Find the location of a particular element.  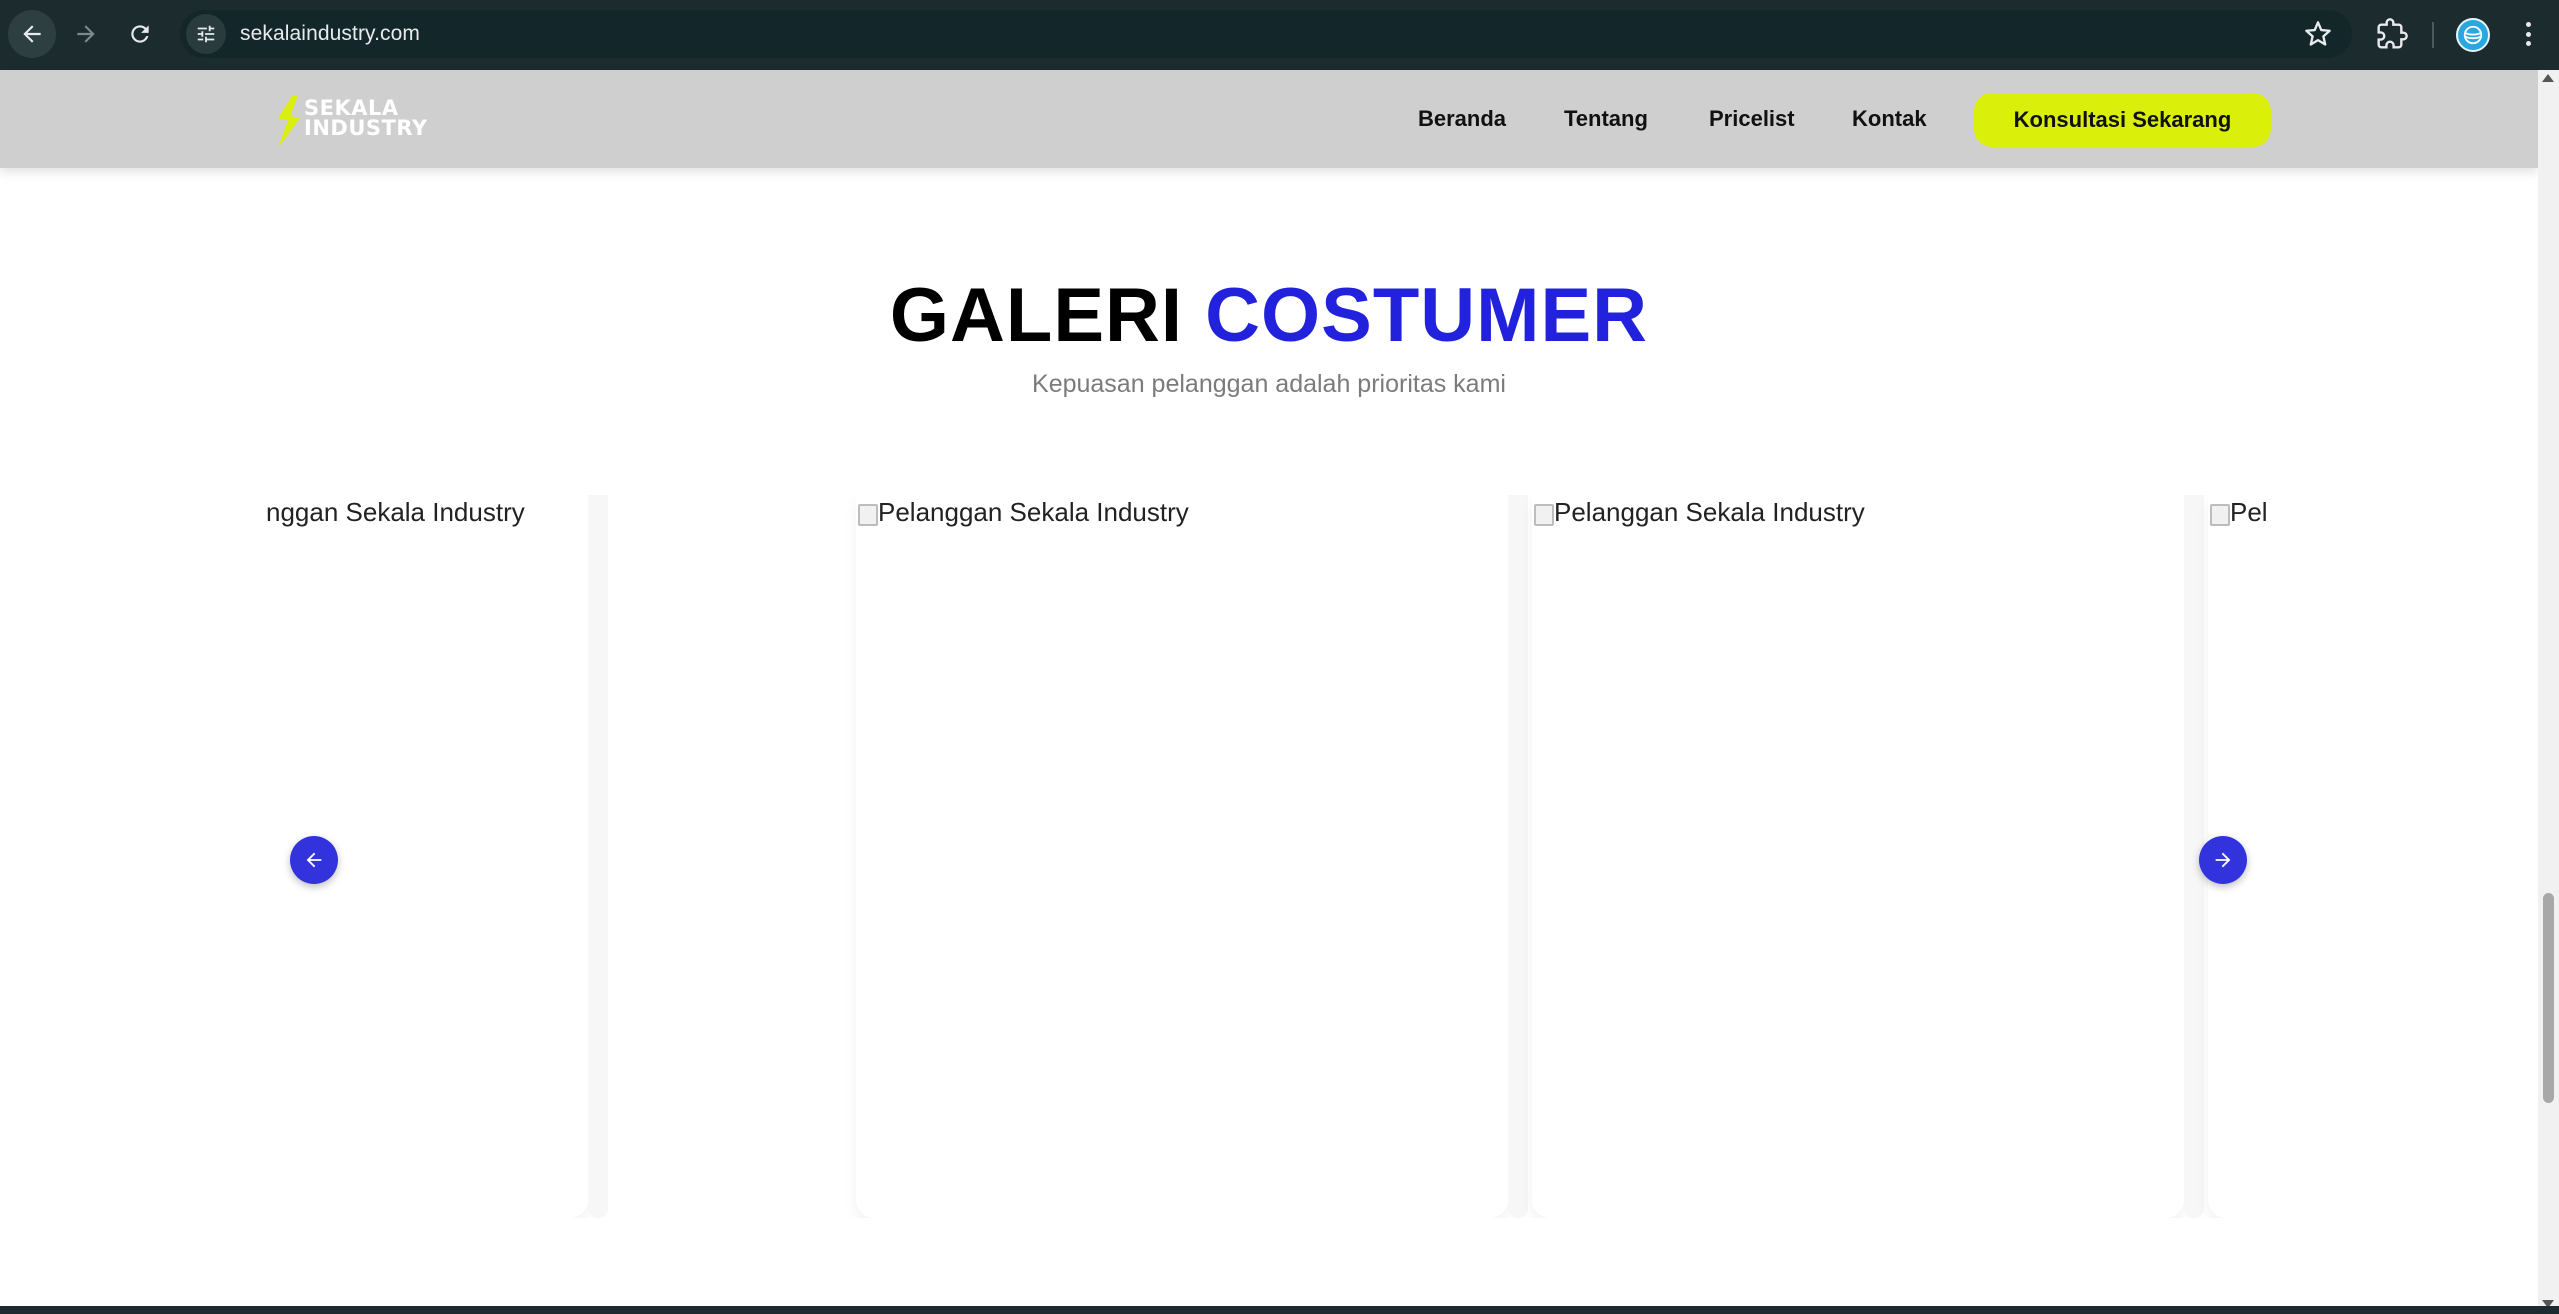

site-logo: SEKALA INDUSTRY is located at coordinates (357, 122).